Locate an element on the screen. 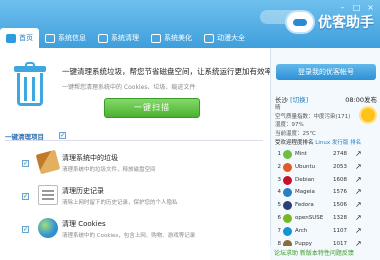 This screenshot has height=260, width=380. distro-score: 2748 is located at coordinates (340, 154).